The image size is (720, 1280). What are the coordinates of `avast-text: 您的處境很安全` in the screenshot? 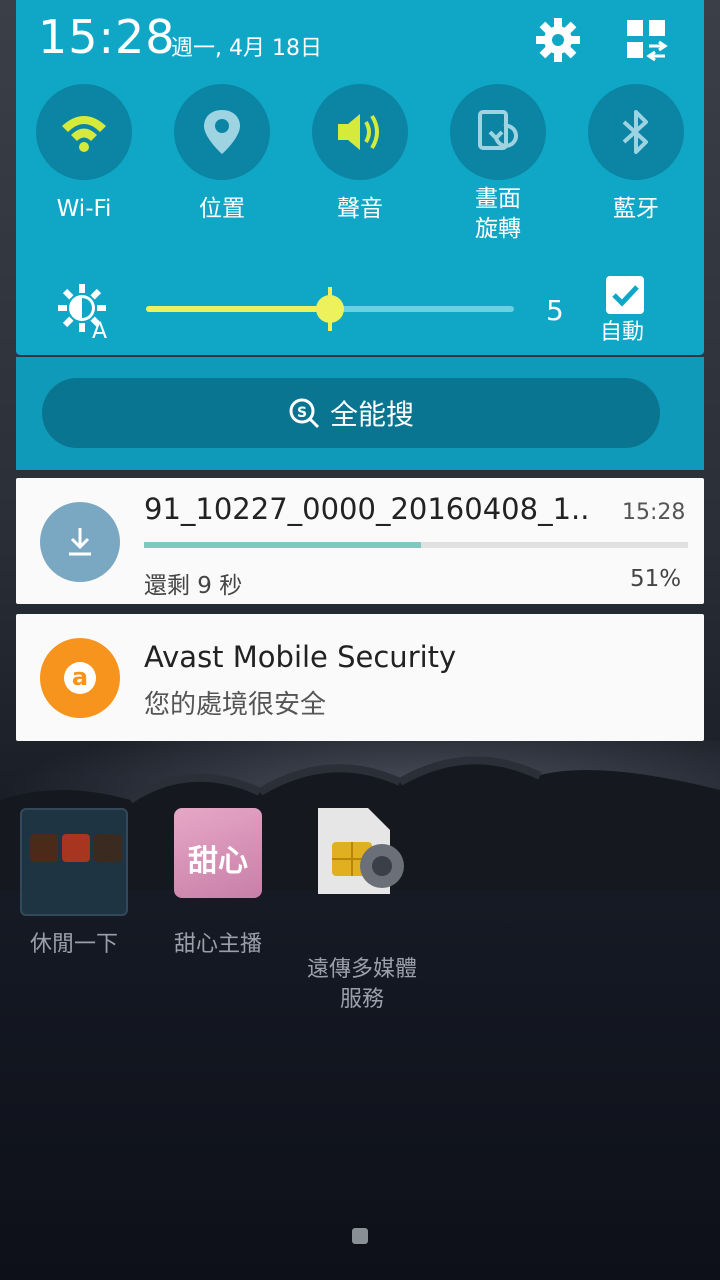 It's located at (235, 705).